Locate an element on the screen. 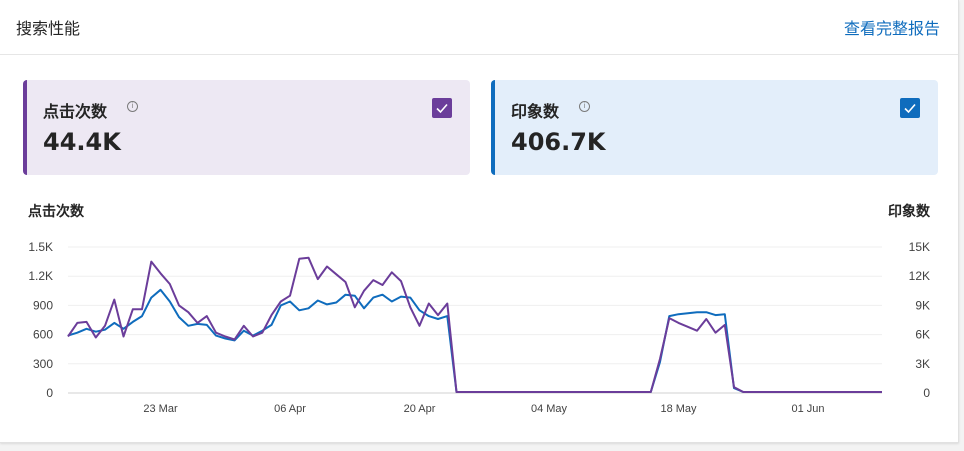 The image size is (964, 451). full-report-link: 查看完整报告 is located at coordinates (892, 27).